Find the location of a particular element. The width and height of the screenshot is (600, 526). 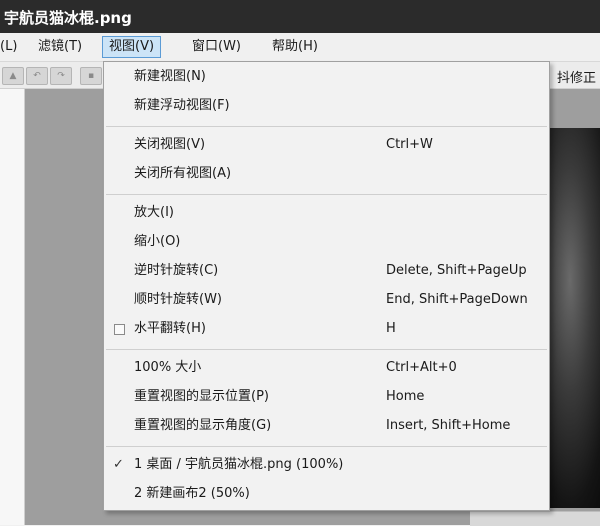

undo-icon: ↶ is located at coordinates (37, 76).